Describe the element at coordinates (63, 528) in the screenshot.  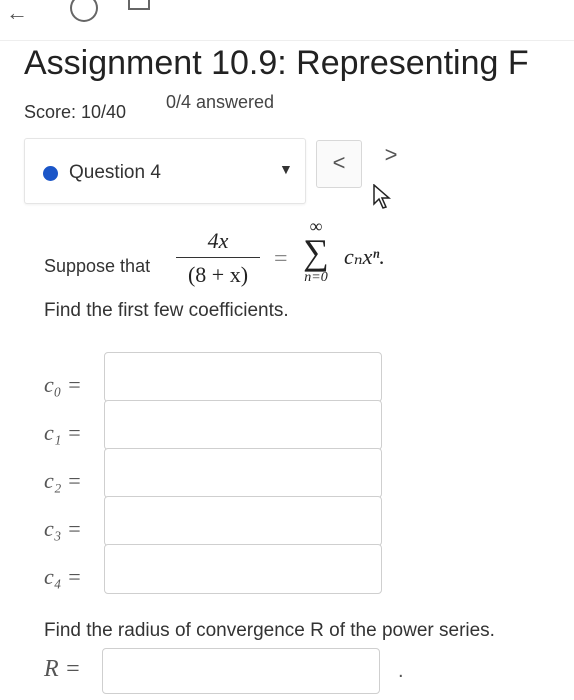
I see `coefficient-label-c3: c₃ =` at that location.